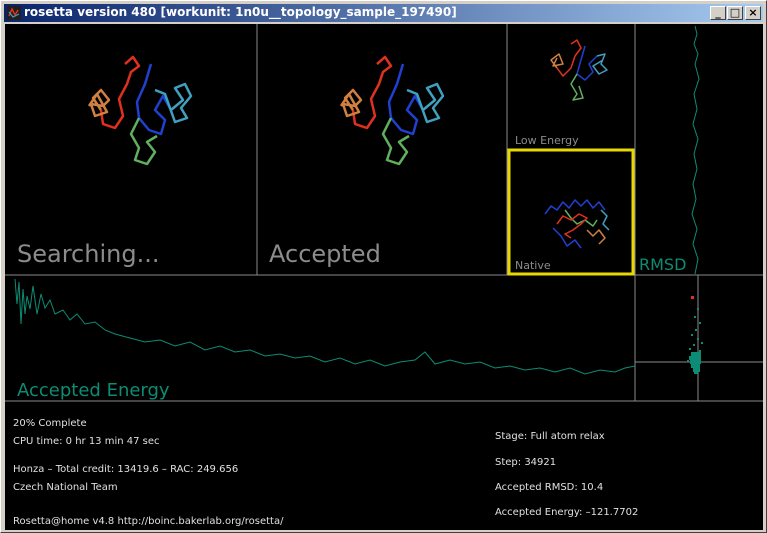 Image resolution: width=767 pixels, height=533 pixels. I want to click on minimize-icon: _, so click(718, 12).